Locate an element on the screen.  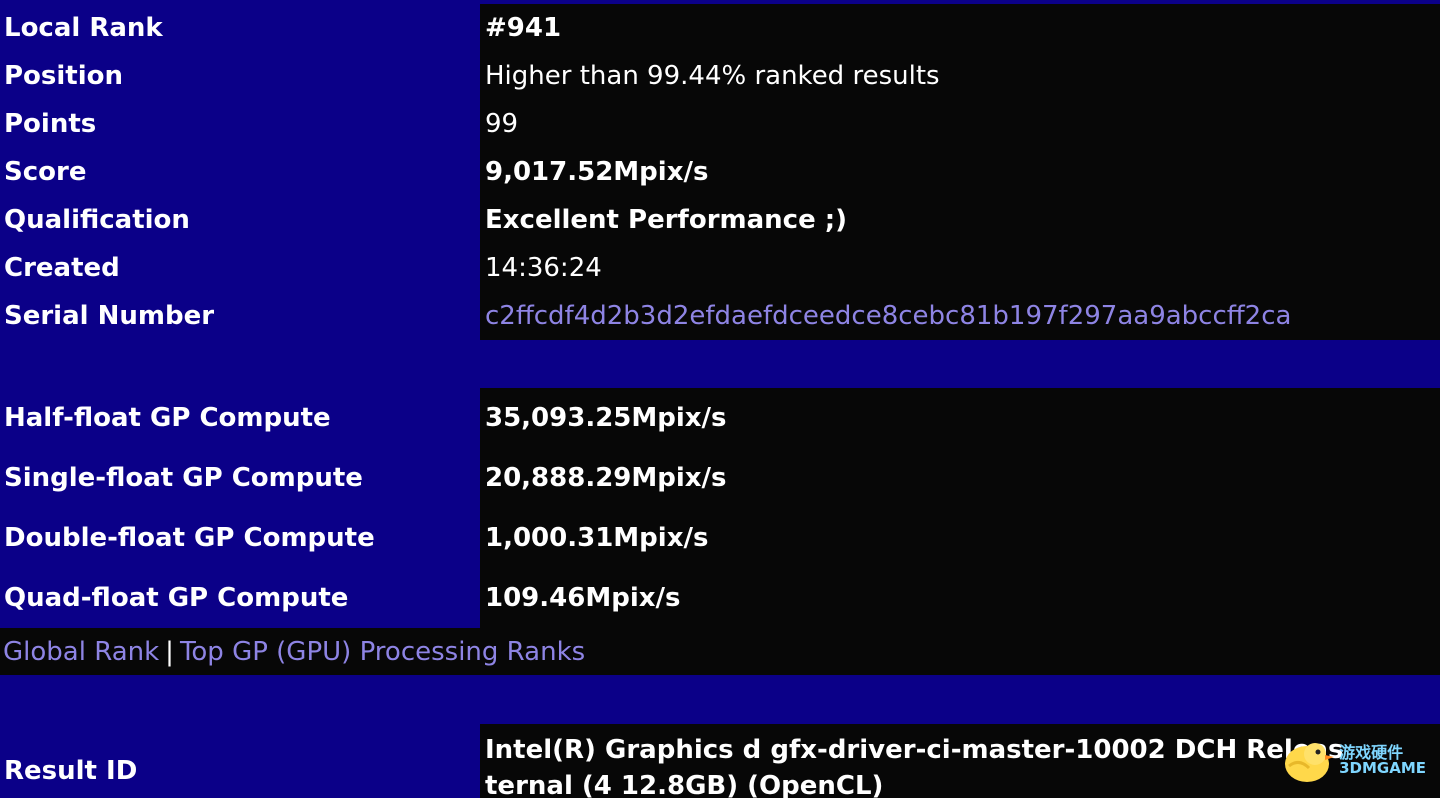
value-points: 99 is located at coordinates (960, 124).